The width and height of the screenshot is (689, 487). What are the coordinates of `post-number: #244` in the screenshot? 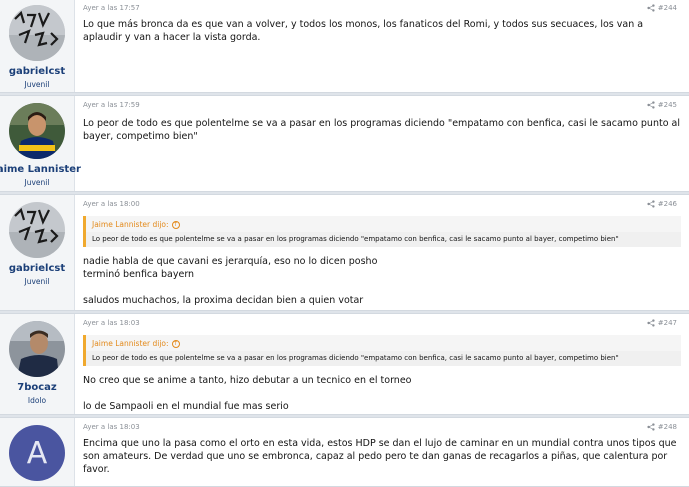 It's located at (667, 8).